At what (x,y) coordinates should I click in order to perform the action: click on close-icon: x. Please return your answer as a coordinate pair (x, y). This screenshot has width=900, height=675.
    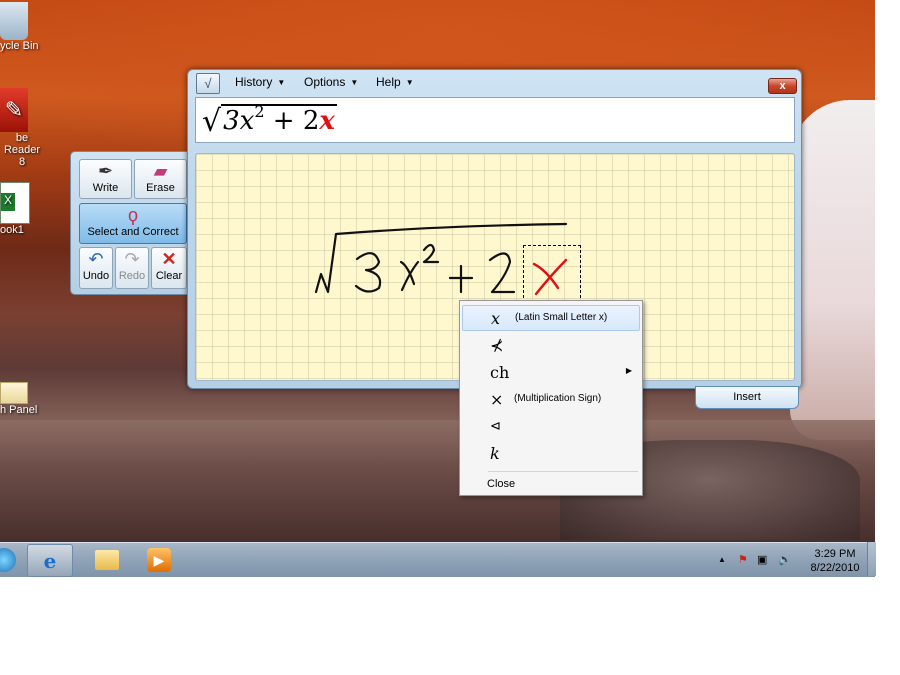
    Looking at the image, I should click on (782, 86).